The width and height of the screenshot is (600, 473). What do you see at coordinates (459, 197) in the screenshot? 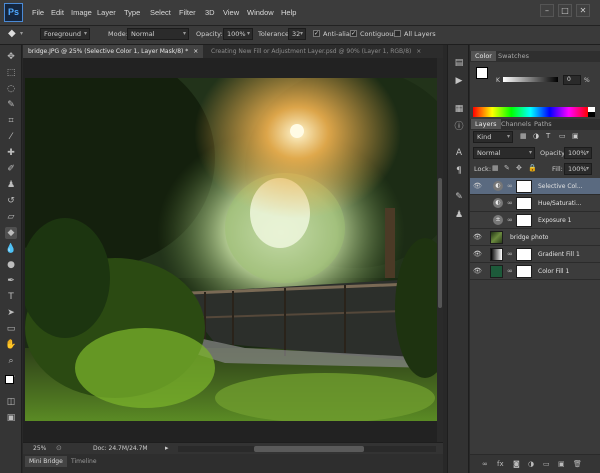
I see `brush-presets-icon: ✎` at bounding box center [459, 197].